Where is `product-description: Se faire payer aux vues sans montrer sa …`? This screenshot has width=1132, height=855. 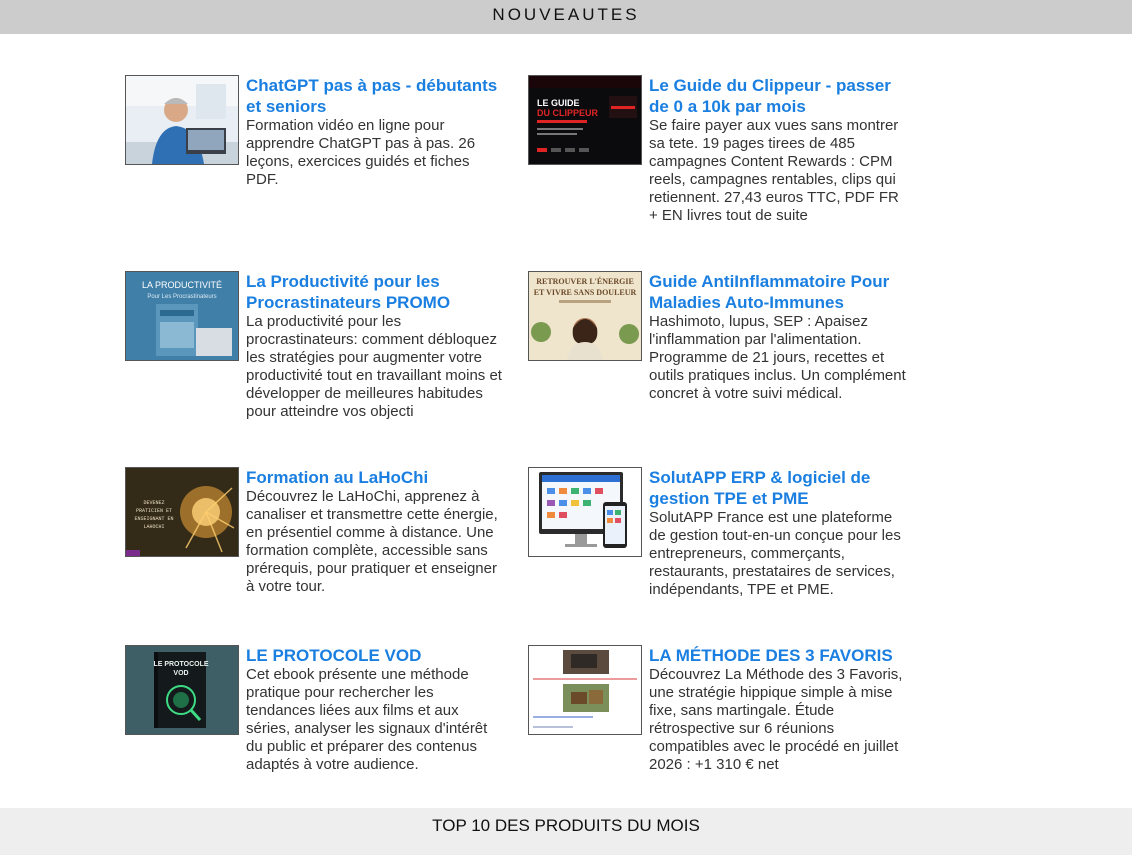
product-description: Se faire payer aux vues sans montrer sa … is located at coordinates (774, 170).